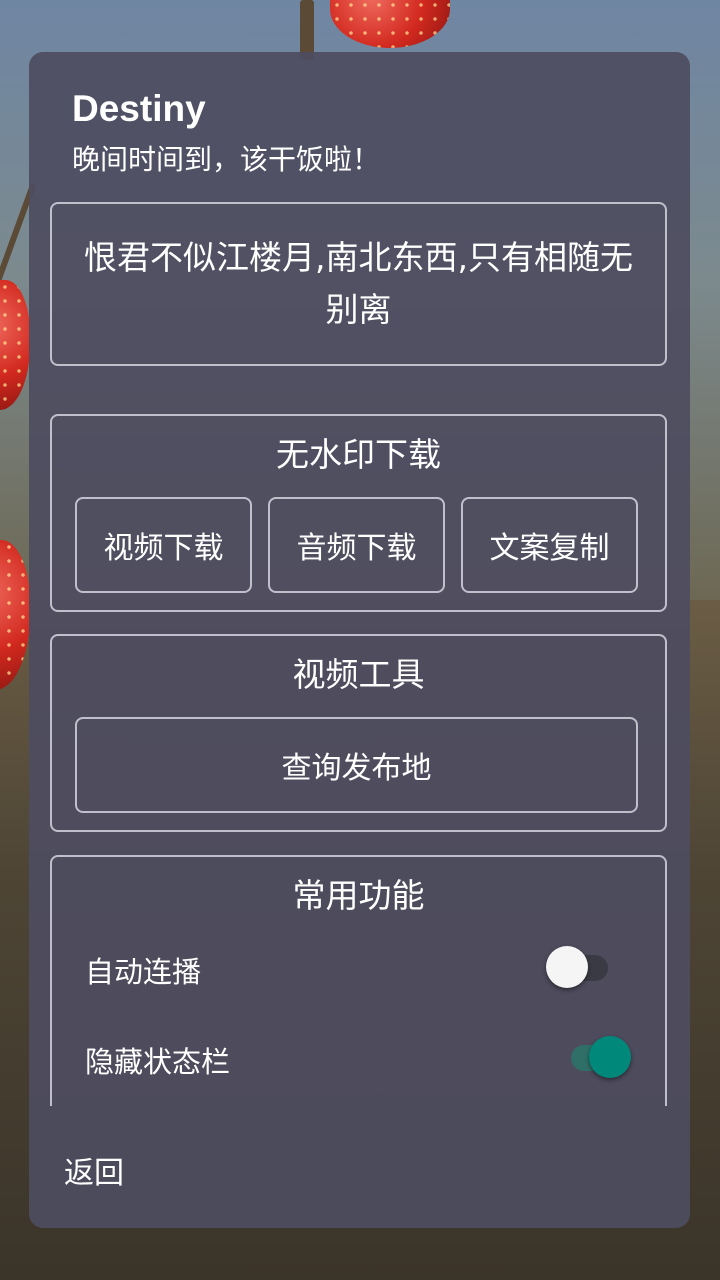 This screenshot has width=720, height=1280. I want to click on hide-status-bar-label: 隐藏状态栏, so click(158, 1062).